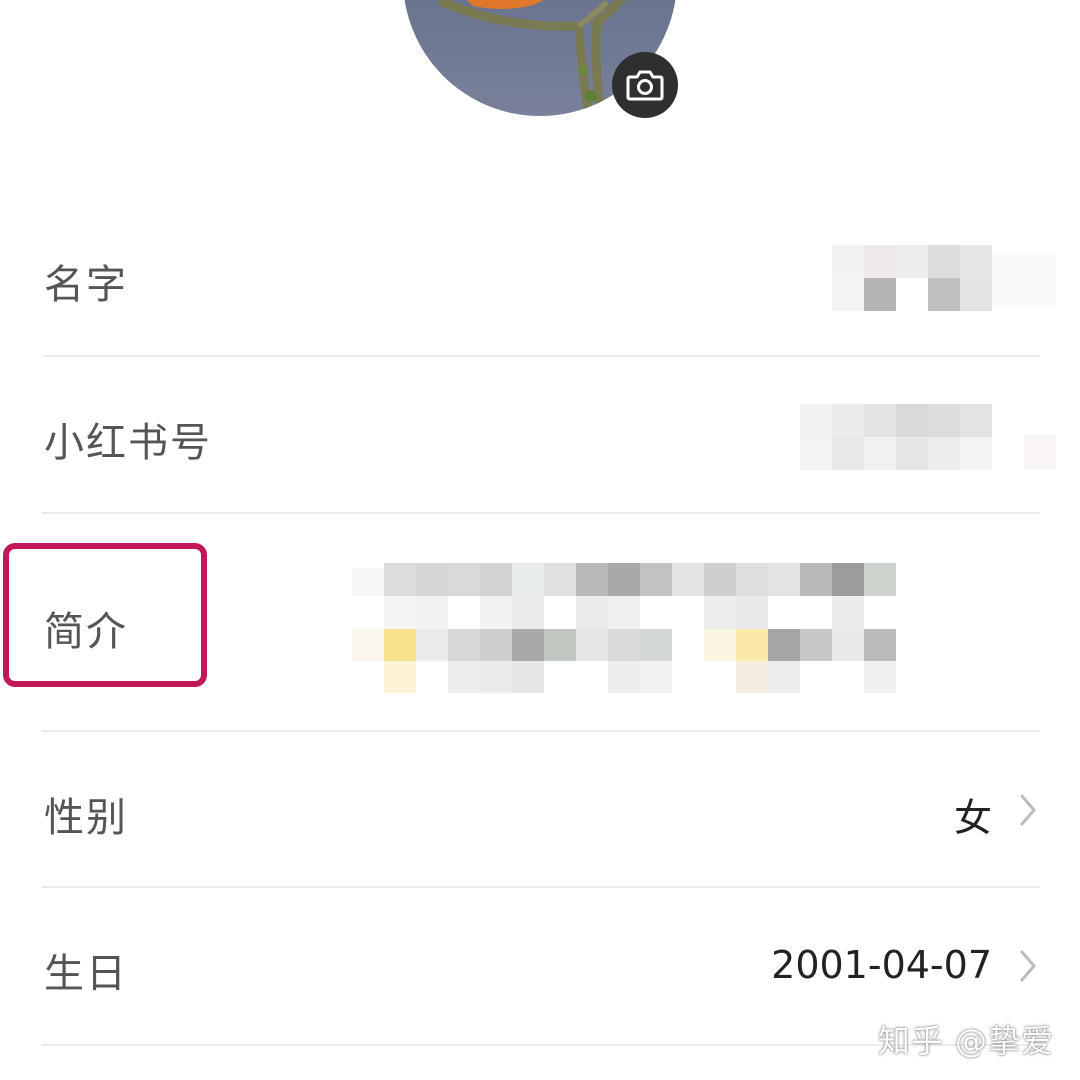  Describe the element at coordinates (541, 809) in the screenshot. I see `field-row-gender: 性别 女` at that location.